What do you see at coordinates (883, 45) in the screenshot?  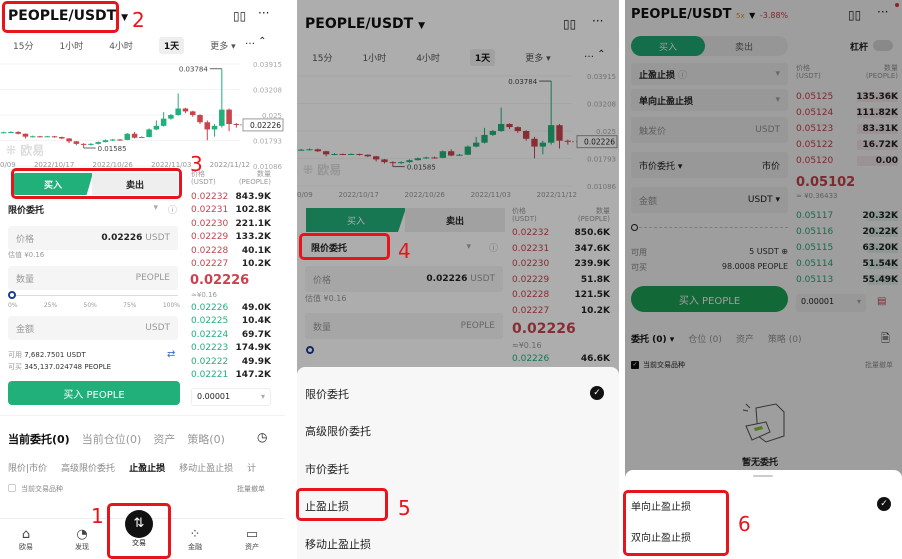 I see `leverage-toggle` at bounding box center [883, 45].